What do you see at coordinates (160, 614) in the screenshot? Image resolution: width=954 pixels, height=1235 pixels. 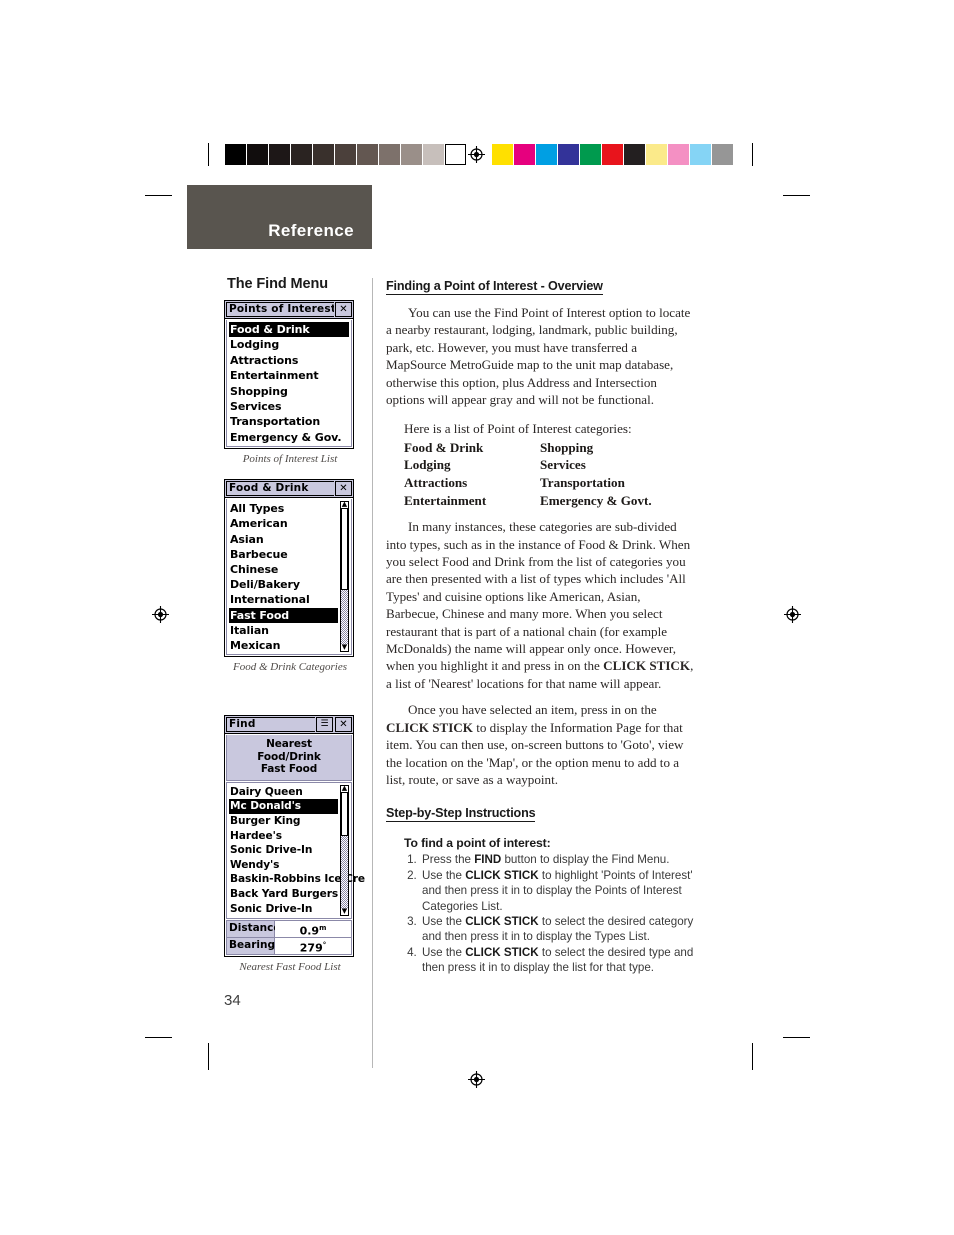 I see `registration-target-icon-left` at bounding box center [160, 614].